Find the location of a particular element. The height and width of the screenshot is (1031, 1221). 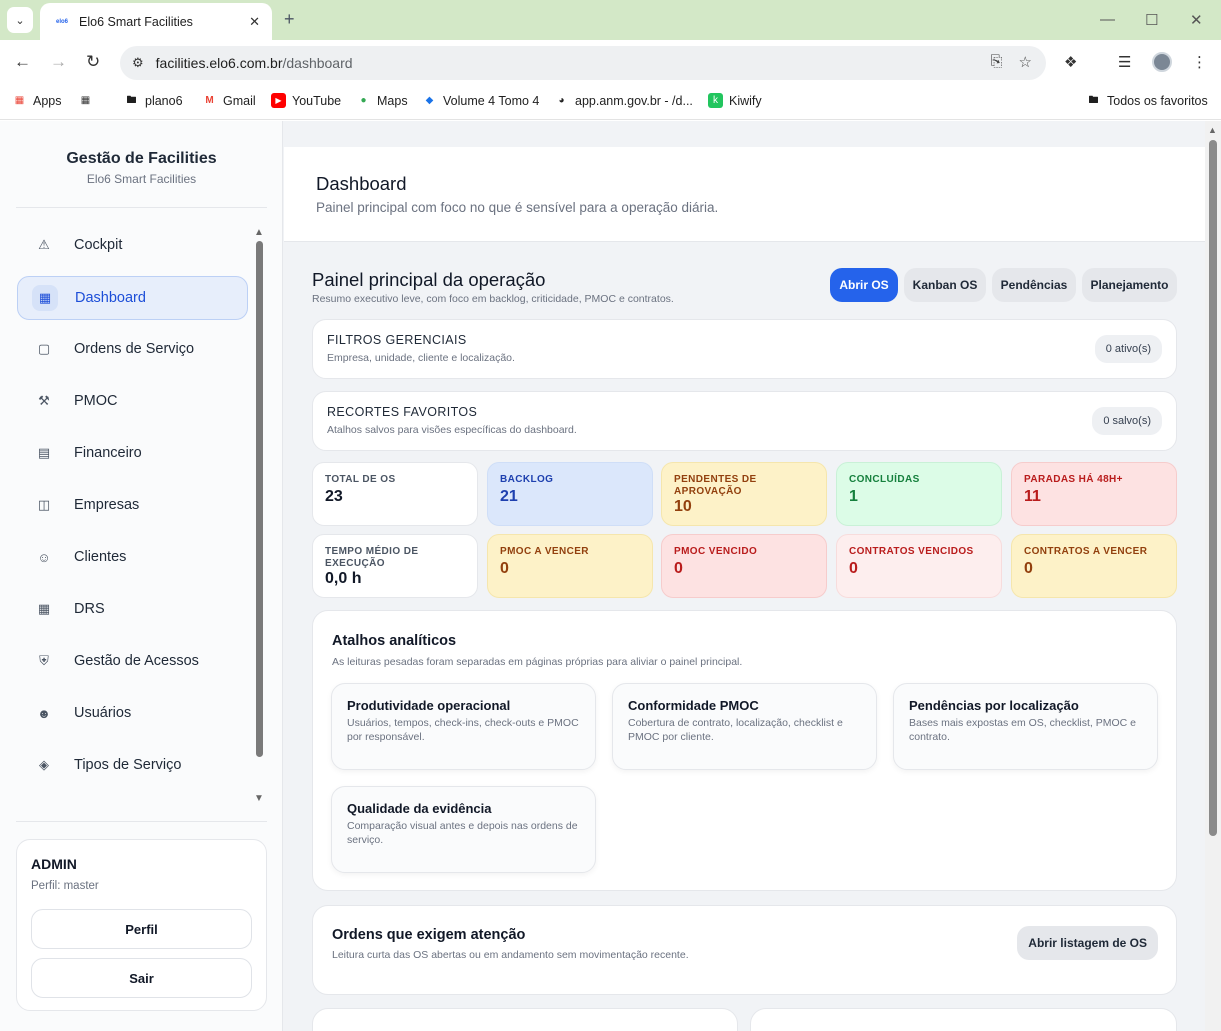

open-os-button: Abrir OS is located at coordinates (864, 285).